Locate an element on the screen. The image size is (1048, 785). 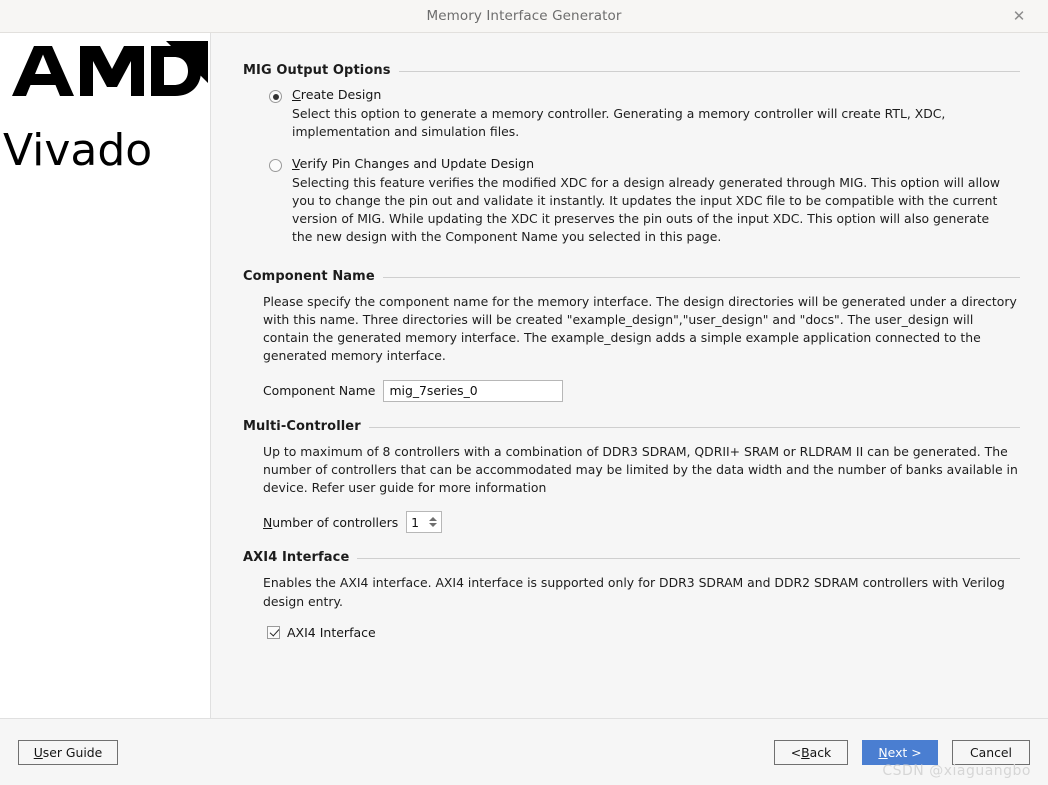
component-name-label: Component Name is located at coordinates (319, 391).